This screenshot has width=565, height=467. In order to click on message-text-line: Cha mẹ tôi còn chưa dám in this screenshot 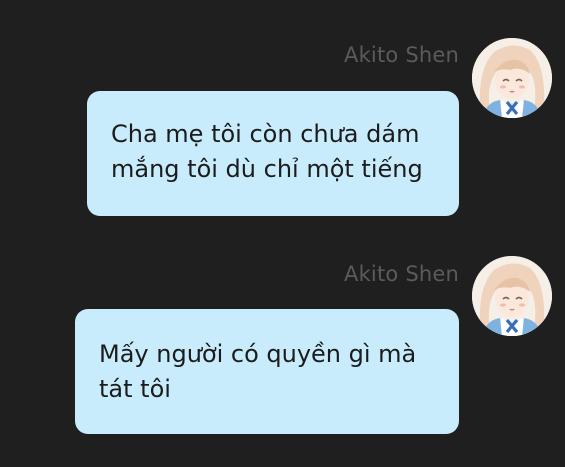, I will do `click(265, 134)`.